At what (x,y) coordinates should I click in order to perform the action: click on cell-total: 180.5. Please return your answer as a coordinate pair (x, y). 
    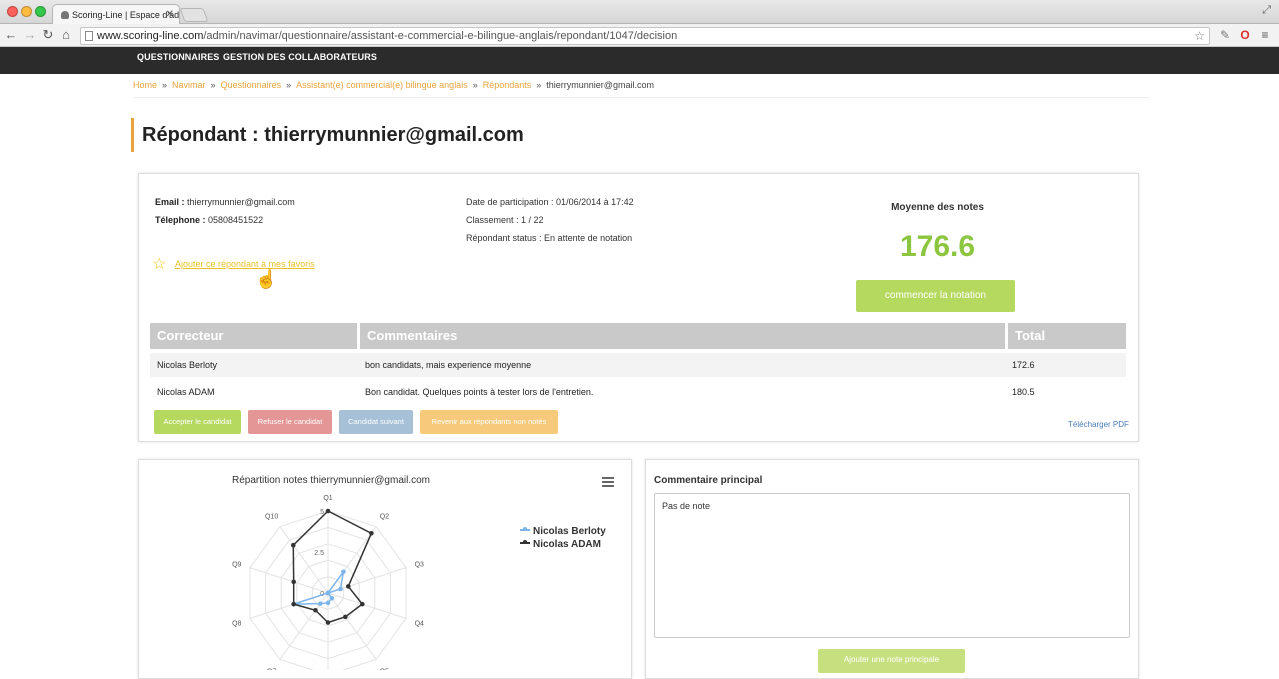
    Looking at the image, I should click on (1023, 392).